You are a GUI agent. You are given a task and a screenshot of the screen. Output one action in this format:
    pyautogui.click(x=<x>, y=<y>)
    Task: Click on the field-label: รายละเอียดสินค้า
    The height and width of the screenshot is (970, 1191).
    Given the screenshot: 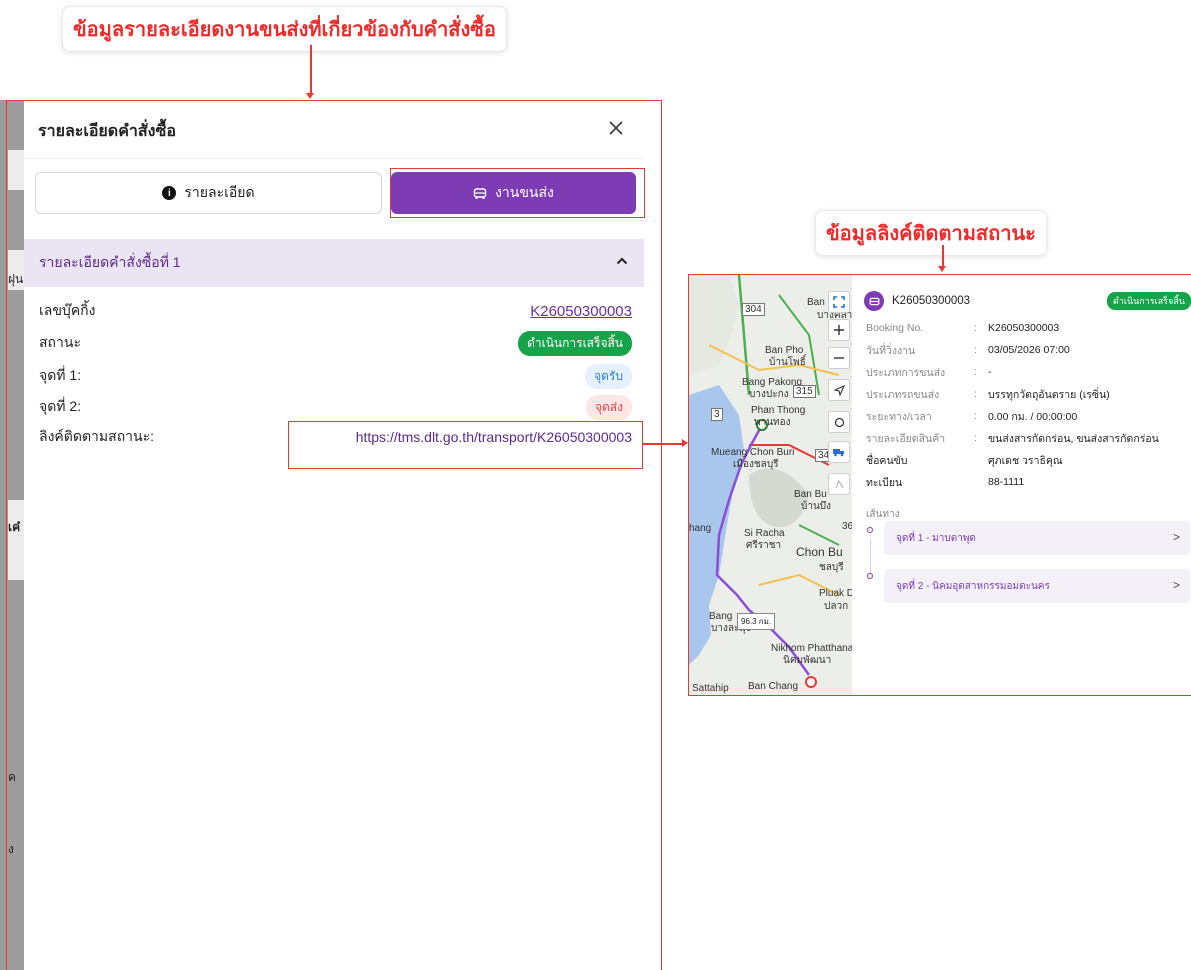 What is the action you would take?
    pyautogui.click(x=906, y=438)
    